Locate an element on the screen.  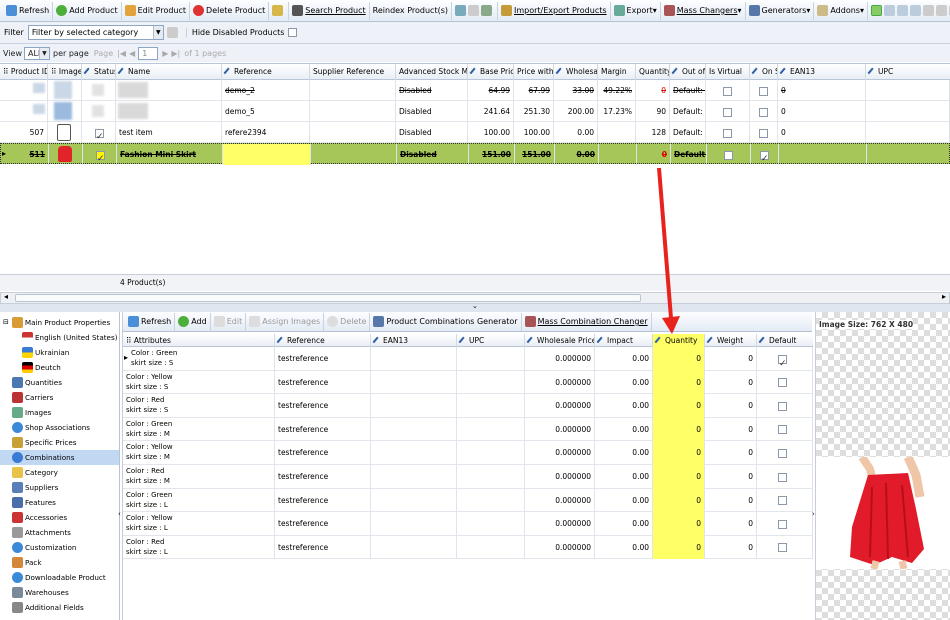
panel-item-language-uk: Ukrainian is located at coordinates (59, 352).